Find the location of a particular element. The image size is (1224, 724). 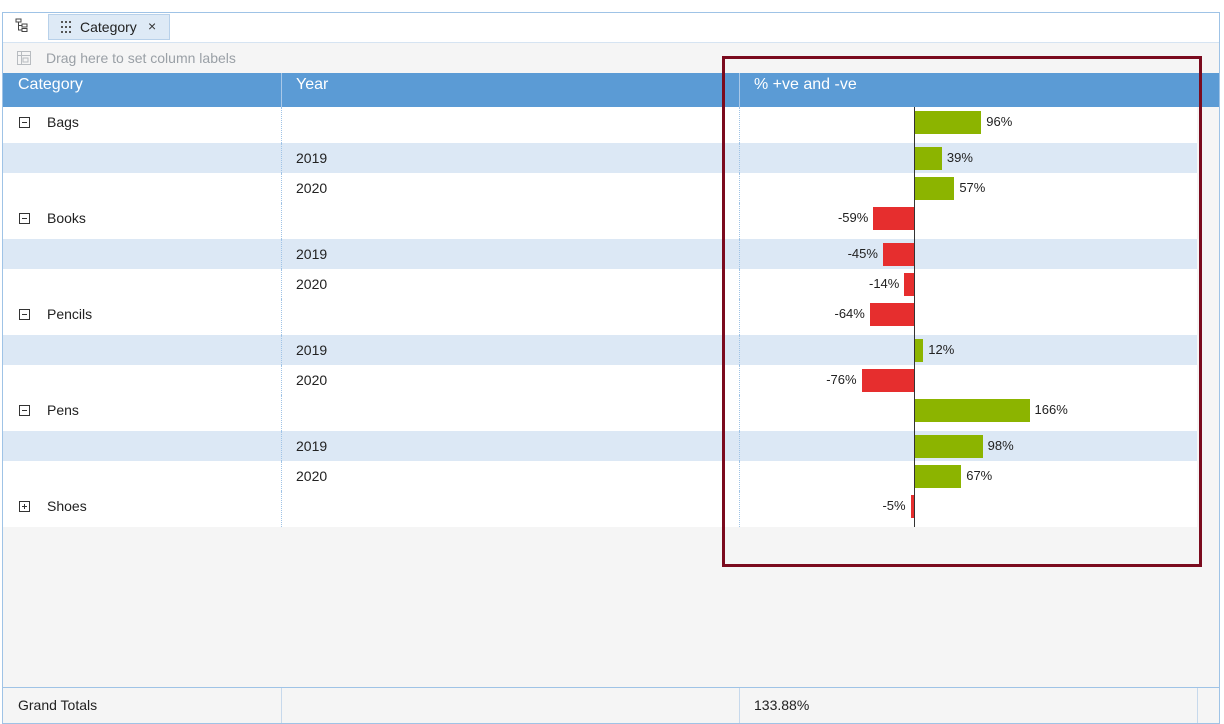

detail-row: 2019 98% is located at coordinates (600, 446).